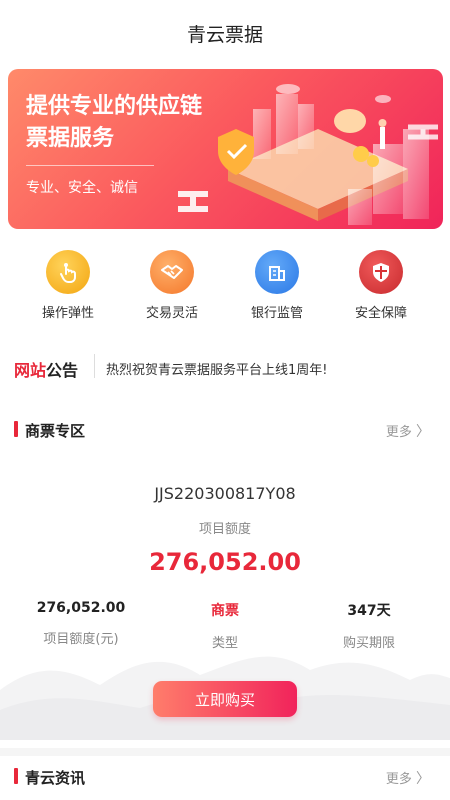  I want to click on section-header-commercial: 商票专区 更多 〉, so click(225, 430).